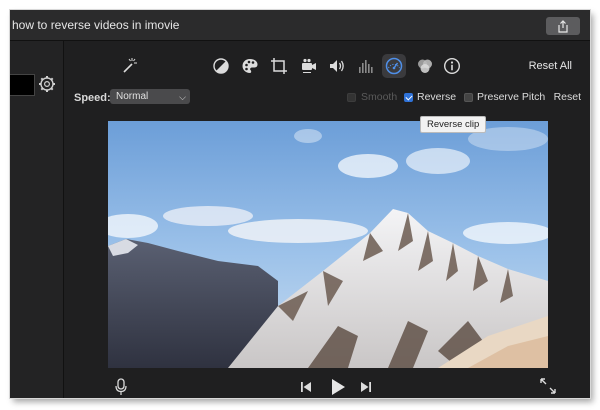  What do you see at coordinates (182, 97) in the screenshot?
I see `chevron-down-icon: ⌵` at bounding box center [182, 97].